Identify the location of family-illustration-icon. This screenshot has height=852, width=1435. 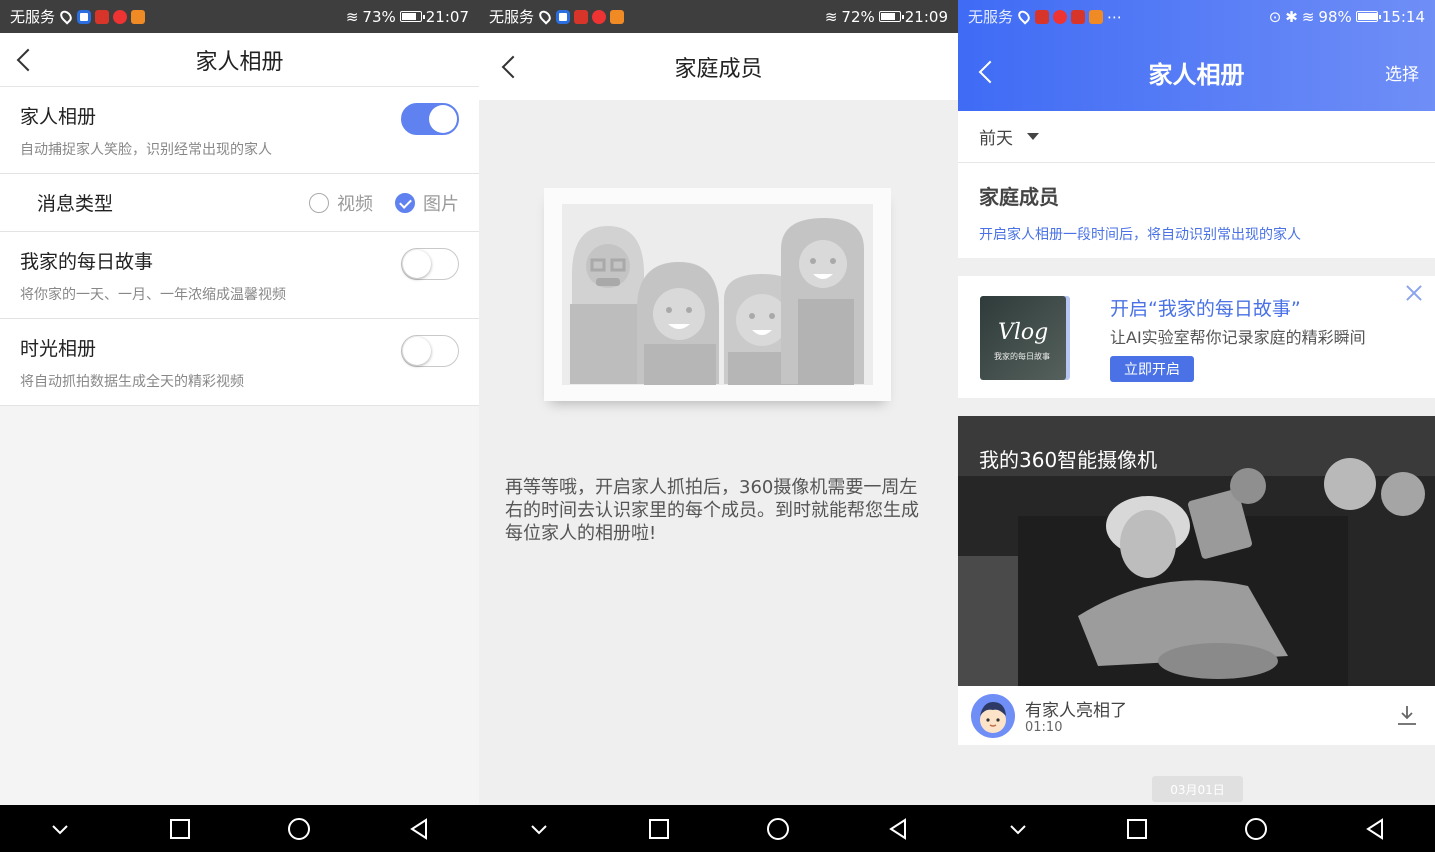
(717, 294).